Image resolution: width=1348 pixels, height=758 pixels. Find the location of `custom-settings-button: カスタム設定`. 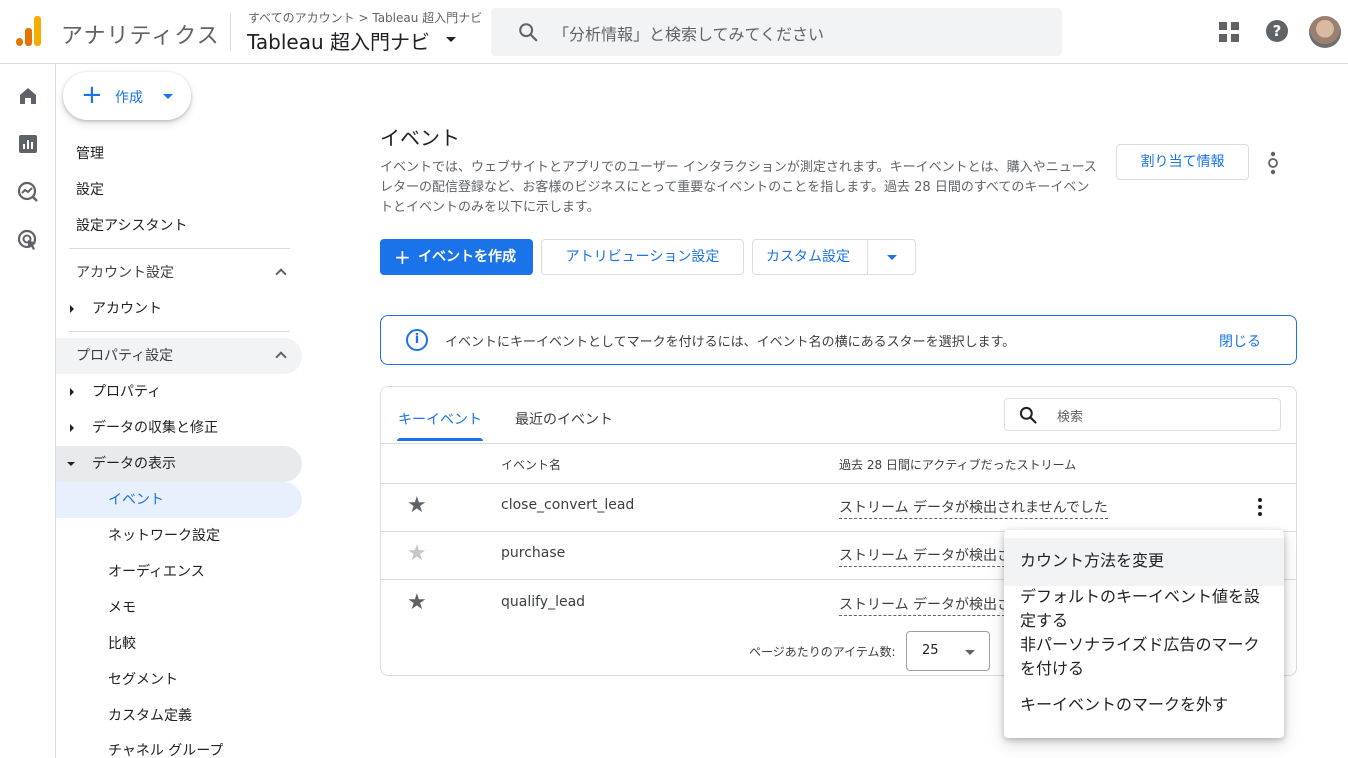

custom-settings-button: カスタム設定 is located at coordinates (808, 257).